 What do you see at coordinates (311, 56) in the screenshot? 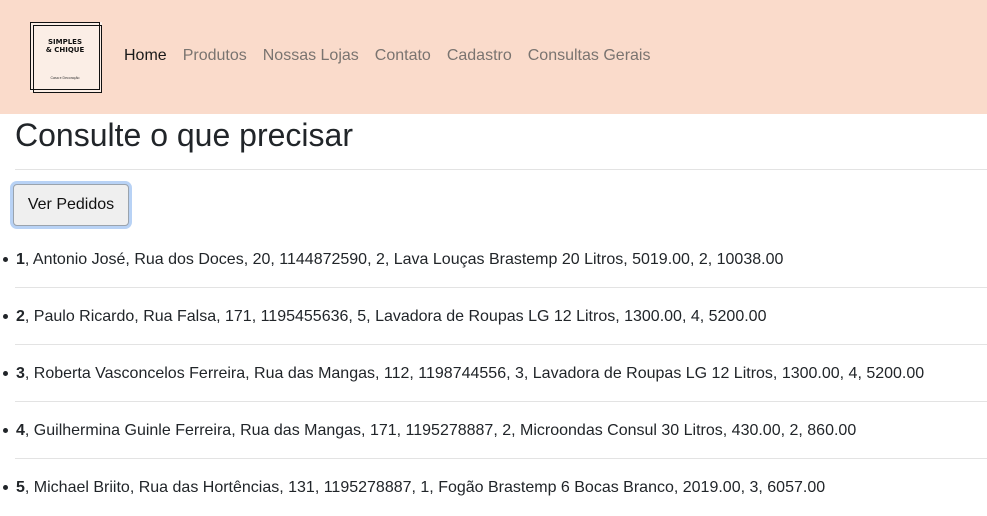
I see `nav-link-nossas-lojas: Nossas Lojas` at bounding box center [311, 56].